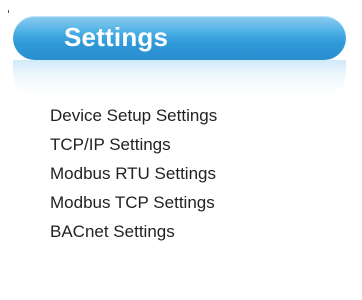 The image size is (362, 300). Describe the element at coordinates (133, 144) in the screenshot. I see `menu-link-tcp-ip-settings: TCP/IP Settings` at that location.